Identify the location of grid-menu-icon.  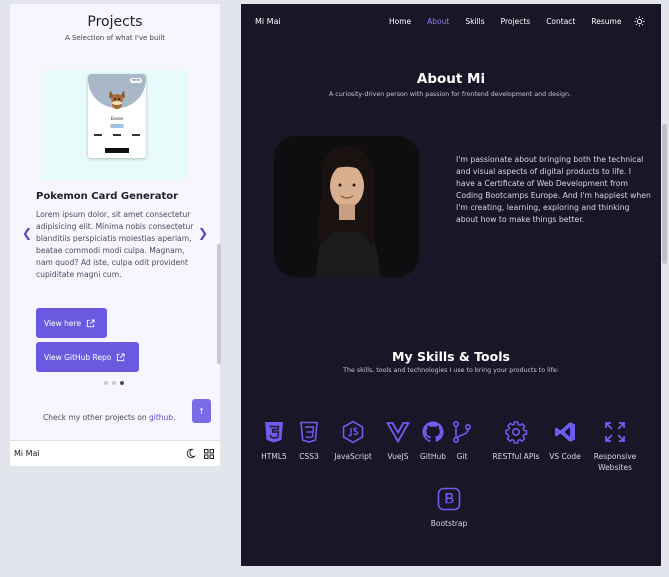
(209, 454).